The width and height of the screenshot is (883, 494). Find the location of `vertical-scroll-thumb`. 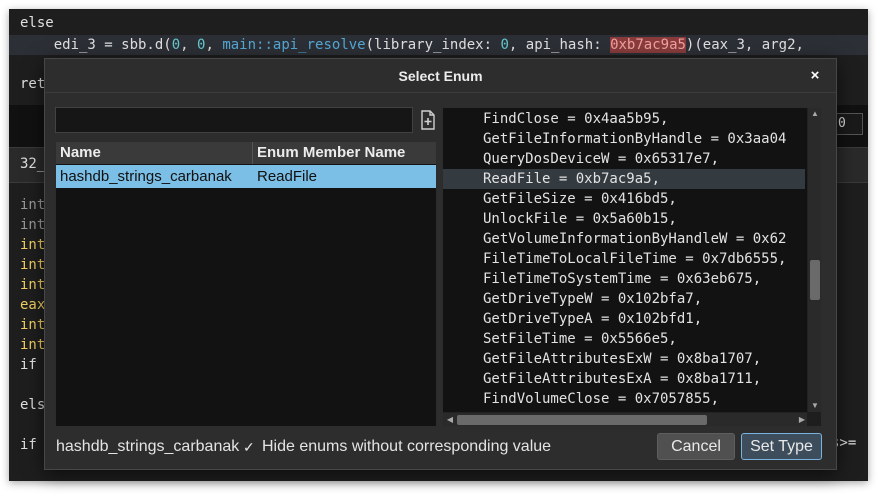

vertical-scroll-thumb is located at coordinates (815, 280).